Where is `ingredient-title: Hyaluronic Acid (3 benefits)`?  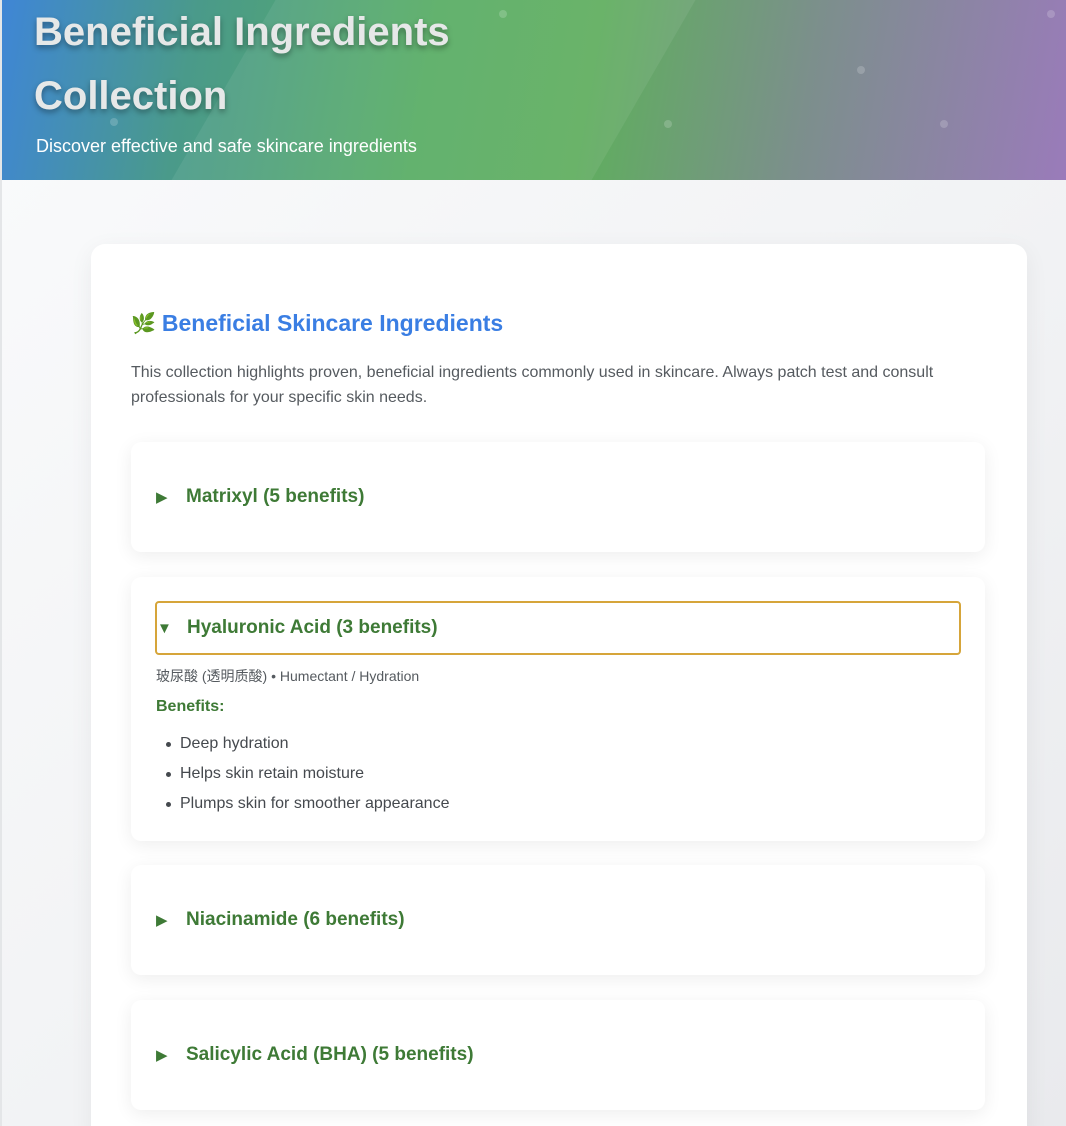 ingredient-title: Hyaluronic Acid (3 benefits) is located at coordinates (312, 627).